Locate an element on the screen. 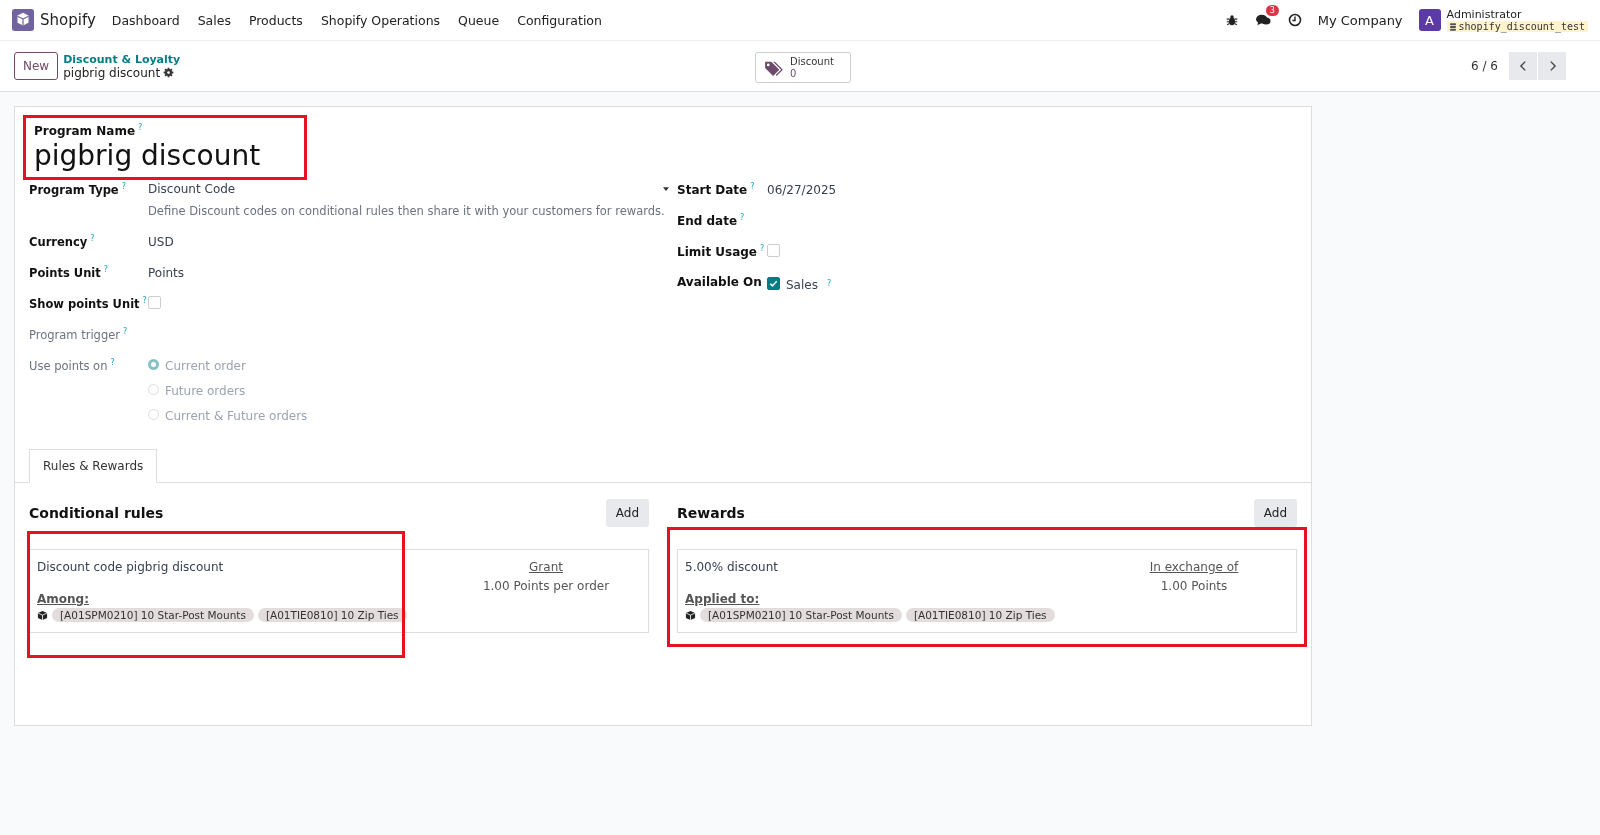 The height and width of the screenshot is (835, 1600). field-value: Points is located at coordinates (166, 271).